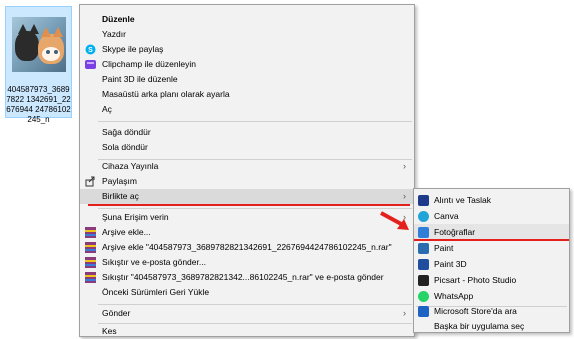  What do you see at coordinates (119, 181) in the screenshot?
I see `menu-item-label: Paylaşım` at bounding box center [119, 181].